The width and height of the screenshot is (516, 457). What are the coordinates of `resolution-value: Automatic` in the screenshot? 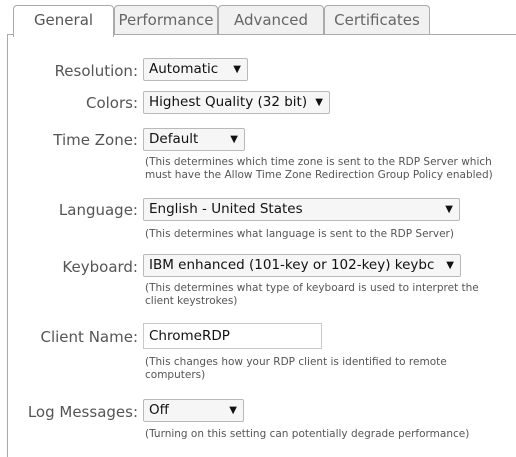 It's located at (184, 69).